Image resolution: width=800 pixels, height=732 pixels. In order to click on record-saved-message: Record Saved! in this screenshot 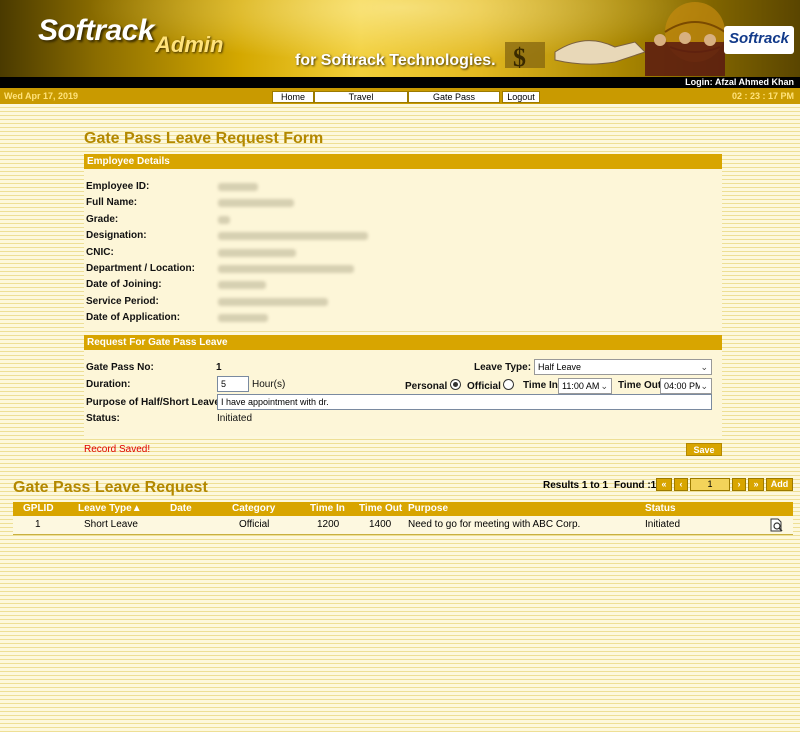, I will do `click(117, 449)`.